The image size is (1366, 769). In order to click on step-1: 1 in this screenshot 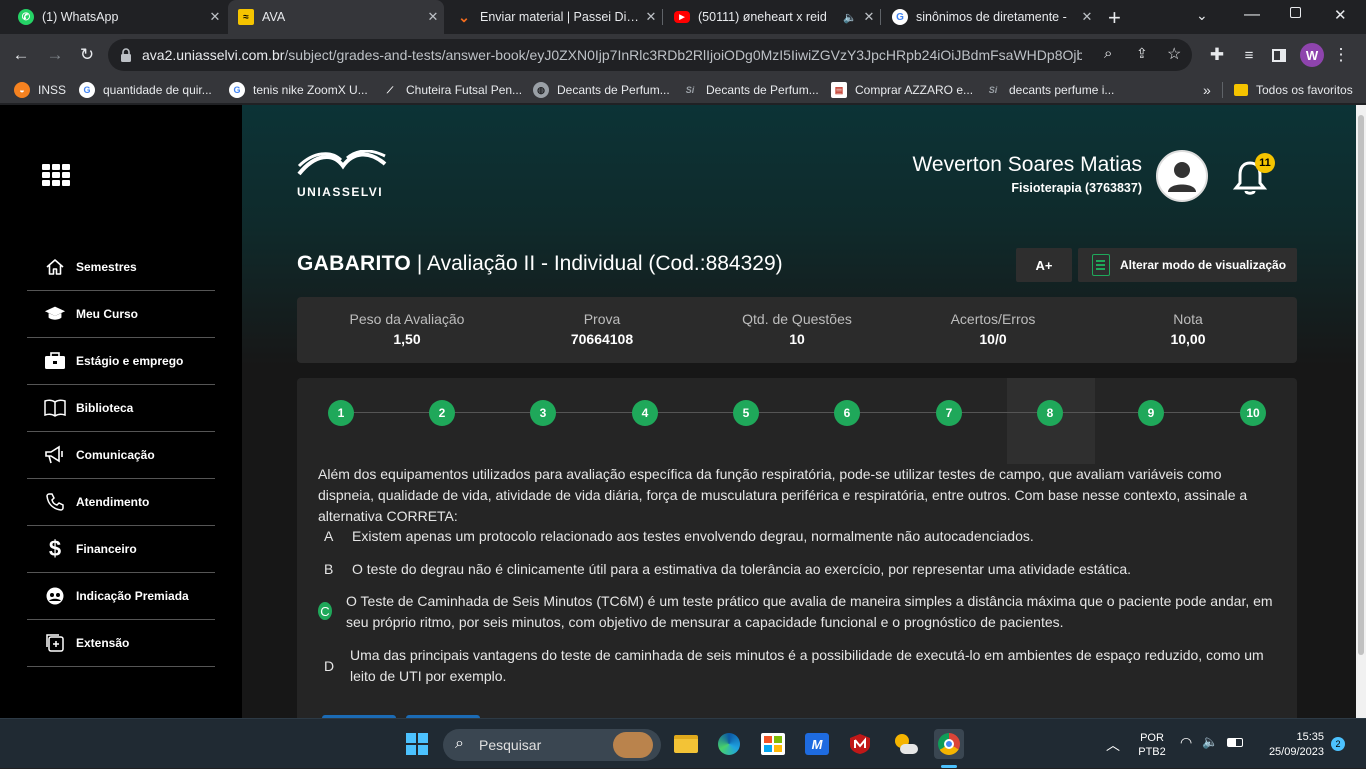, I will do `click(341, 413)`.